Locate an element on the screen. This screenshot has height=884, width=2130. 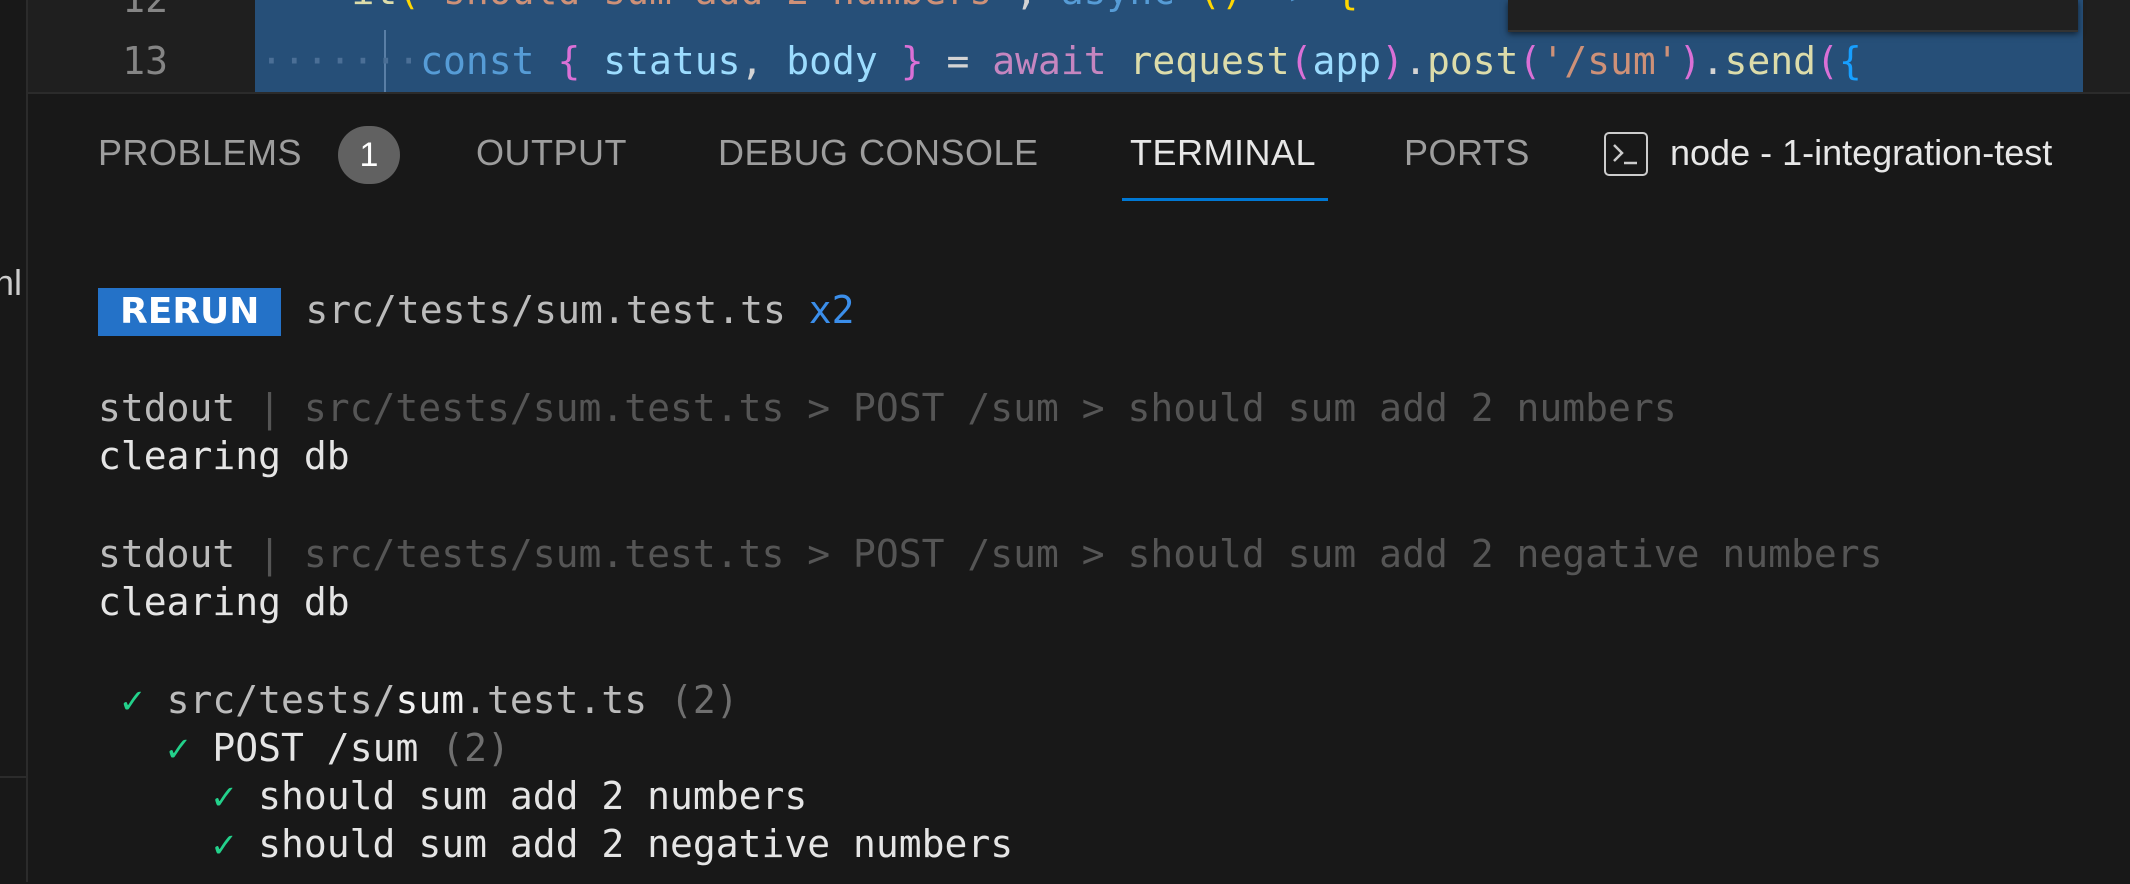
tab-ports: PORTS is located at coordinates (1467, 153).